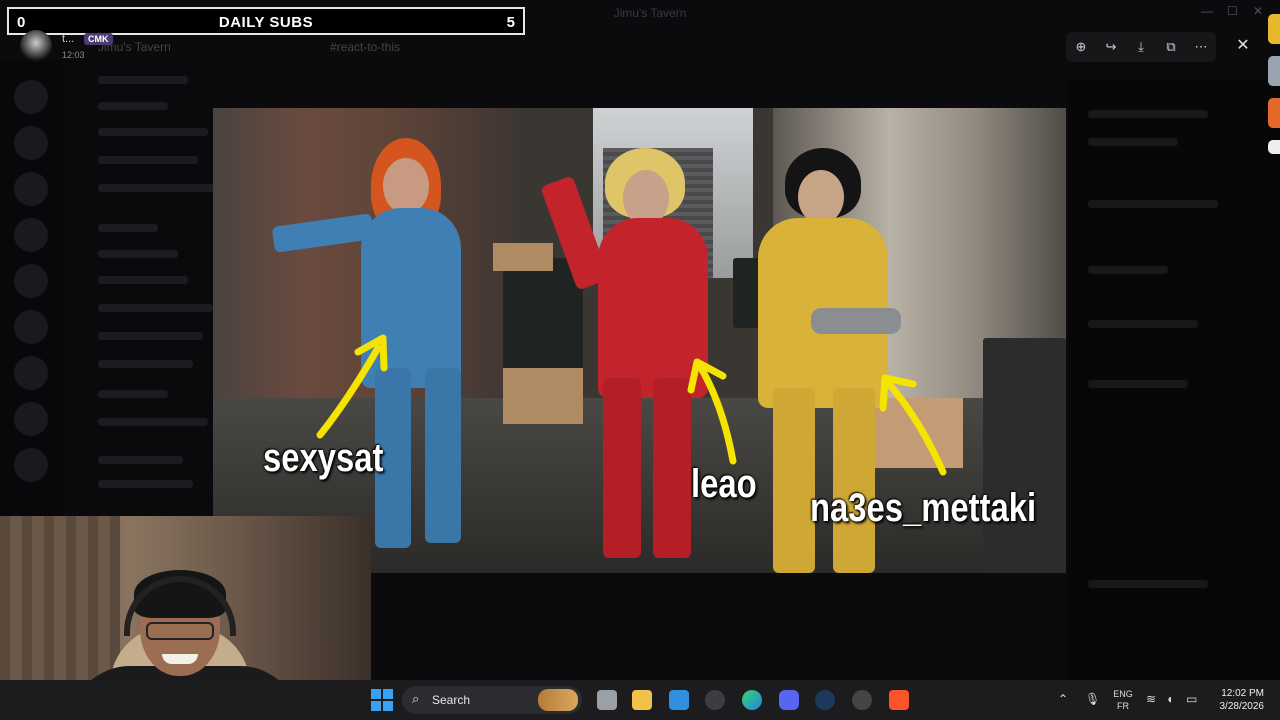  I want to click on toy-blaster, so click(856, 321).